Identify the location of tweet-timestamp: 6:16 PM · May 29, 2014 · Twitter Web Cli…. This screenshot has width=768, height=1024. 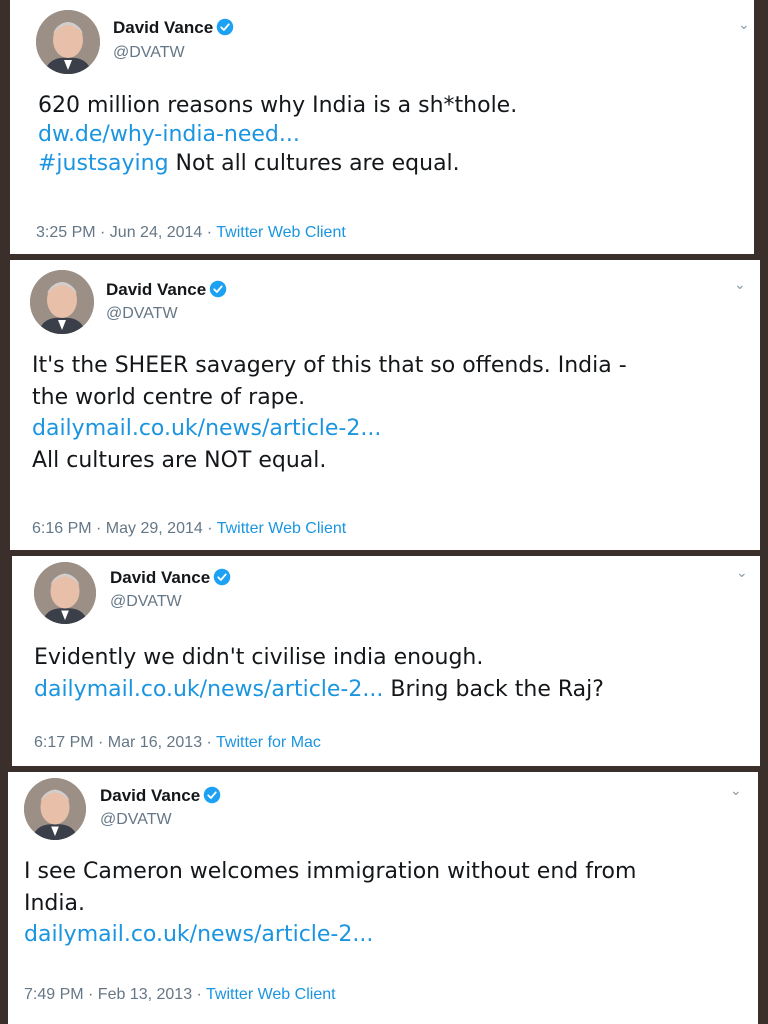
(189, 529).